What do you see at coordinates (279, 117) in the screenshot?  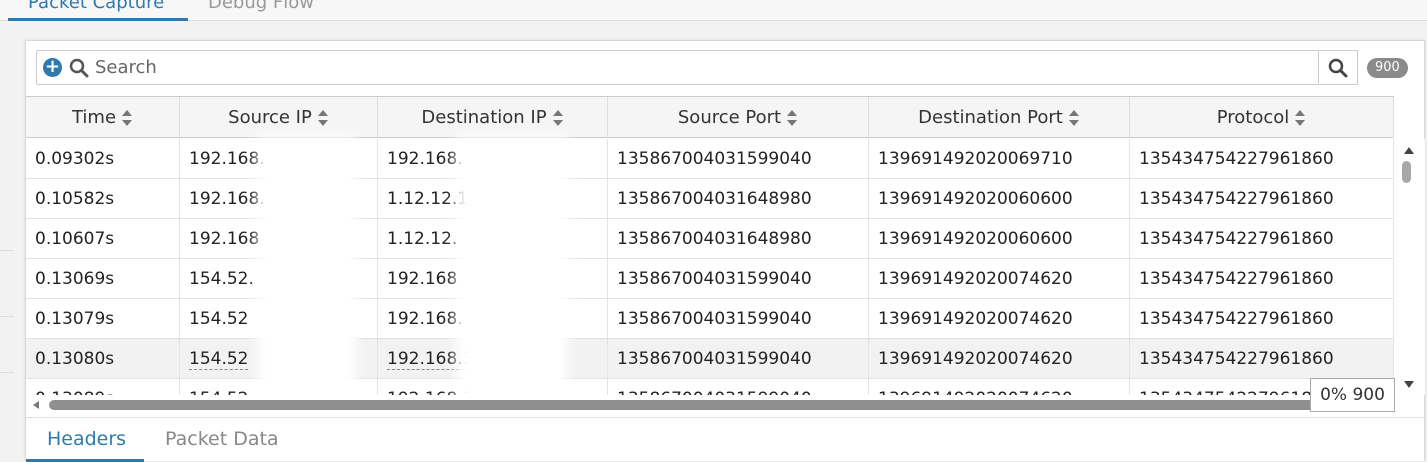 I see `column-header-source-ip: Source IP` at bounding box center [279, 117].